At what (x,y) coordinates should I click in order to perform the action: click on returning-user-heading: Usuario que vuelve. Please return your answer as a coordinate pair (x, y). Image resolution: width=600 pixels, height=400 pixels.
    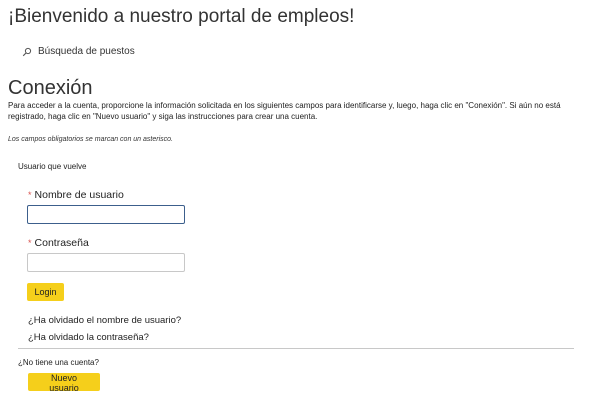
    Looking at the image, I should click on (52, 166).